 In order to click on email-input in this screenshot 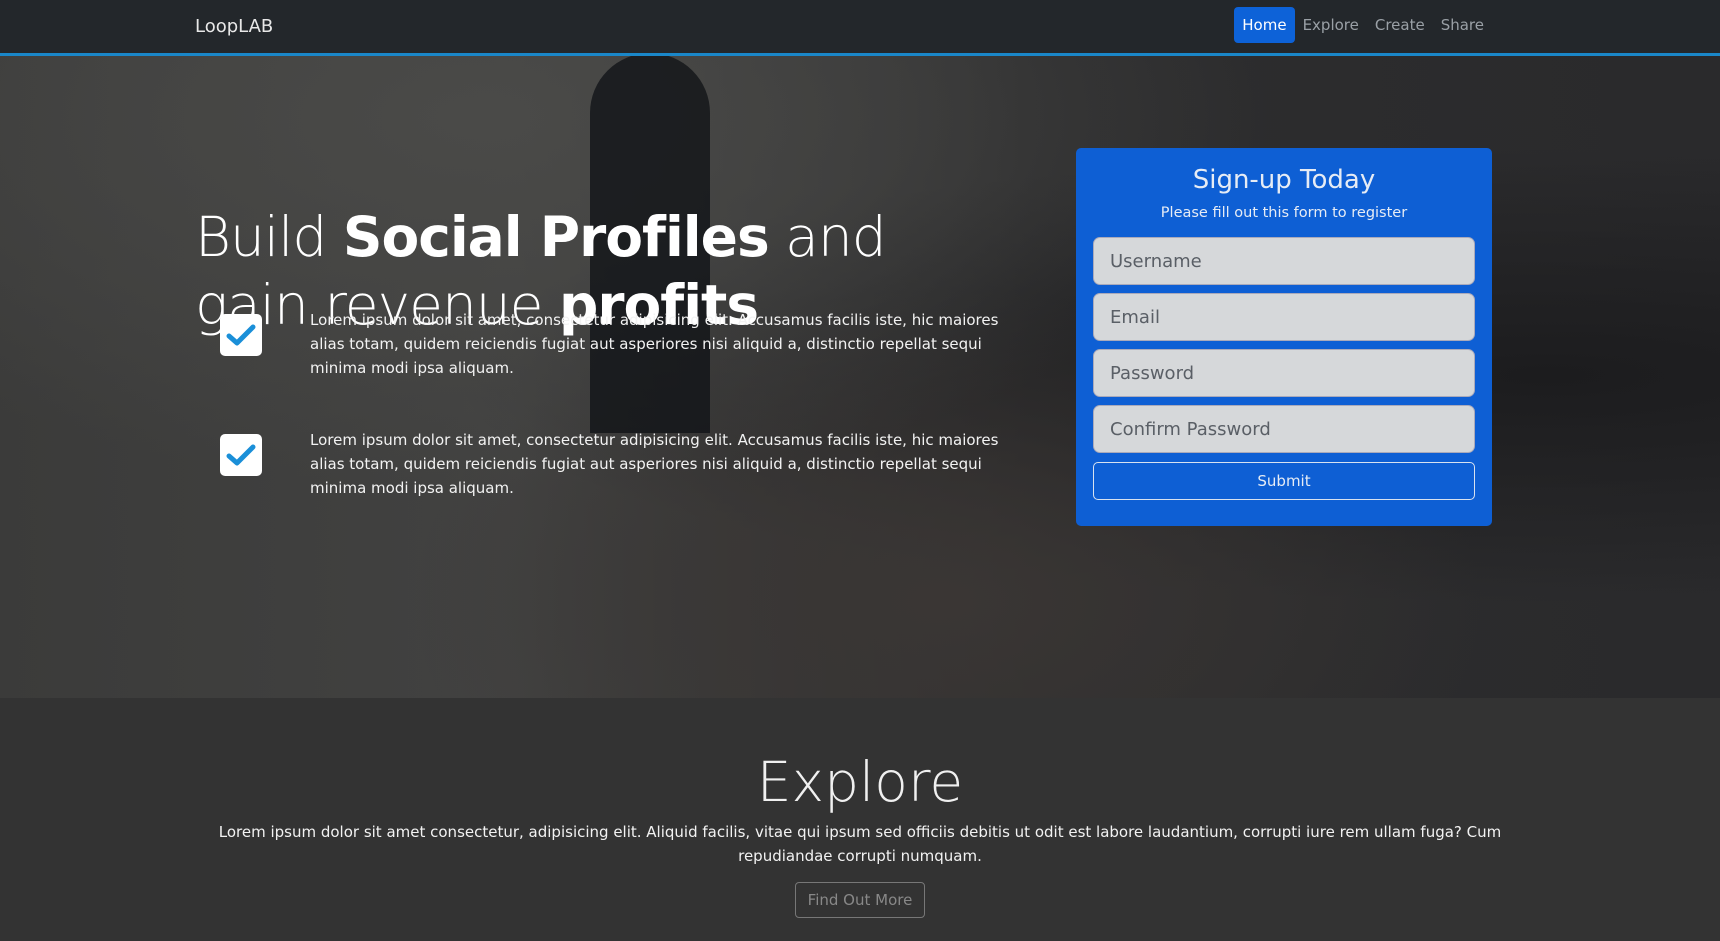, I will do `click(1284, 317)`.